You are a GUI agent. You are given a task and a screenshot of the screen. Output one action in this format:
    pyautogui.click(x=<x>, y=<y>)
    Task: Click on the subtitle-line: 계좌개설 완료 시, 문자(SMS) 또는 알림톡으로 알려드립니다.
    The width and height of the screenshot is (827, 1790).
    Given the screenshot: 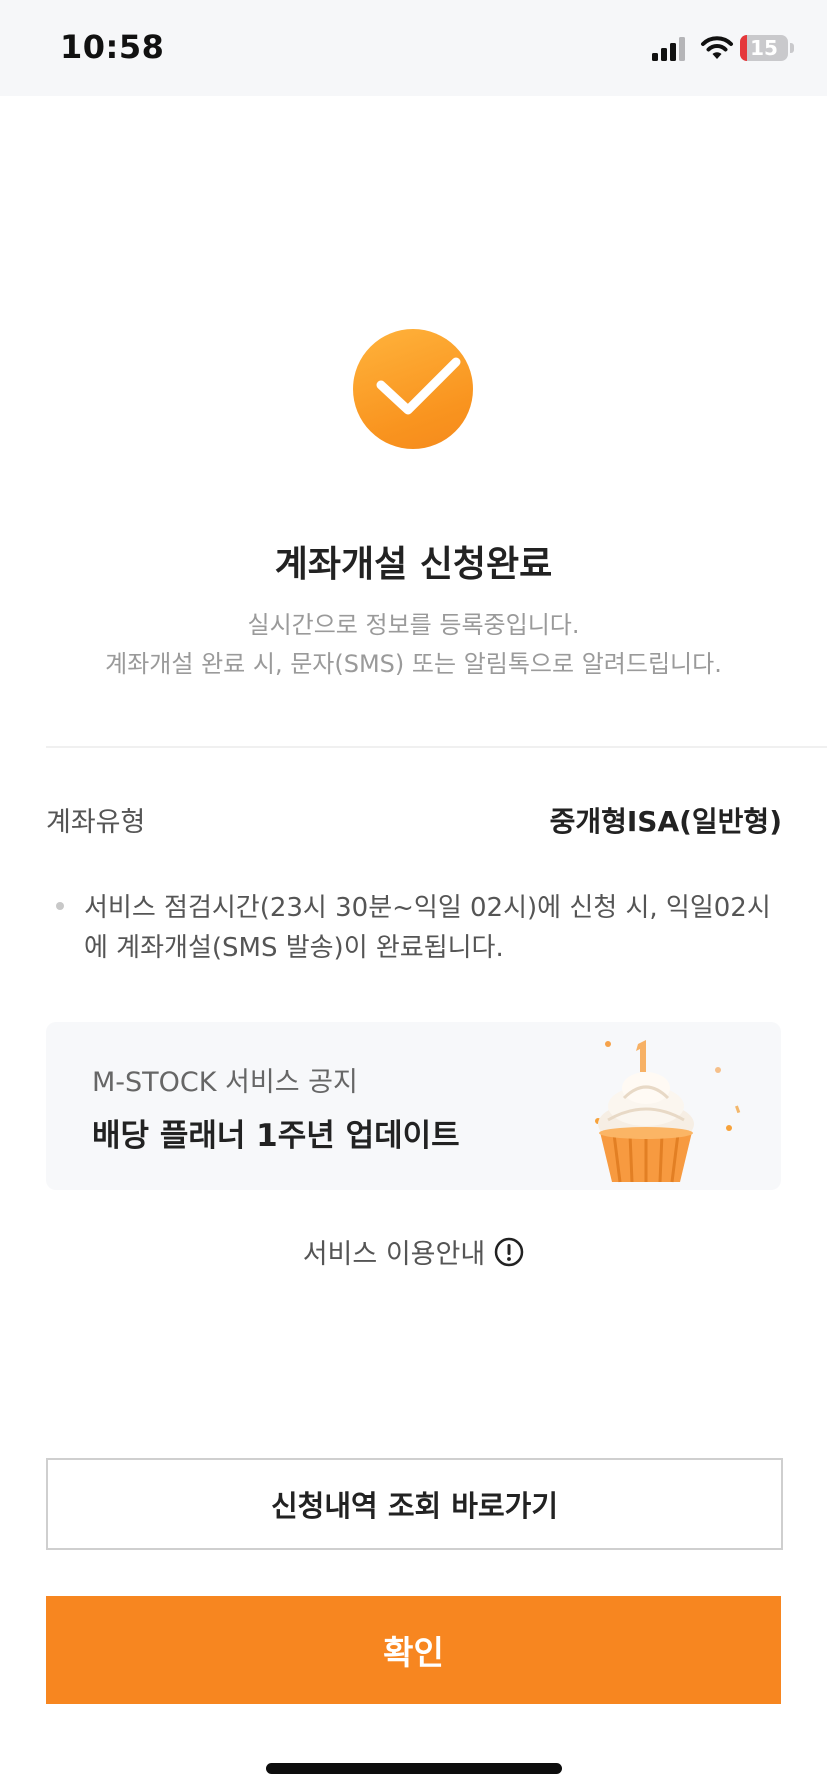 What is the action you would take?
    pyautogui.click(x=413, y=664)
    